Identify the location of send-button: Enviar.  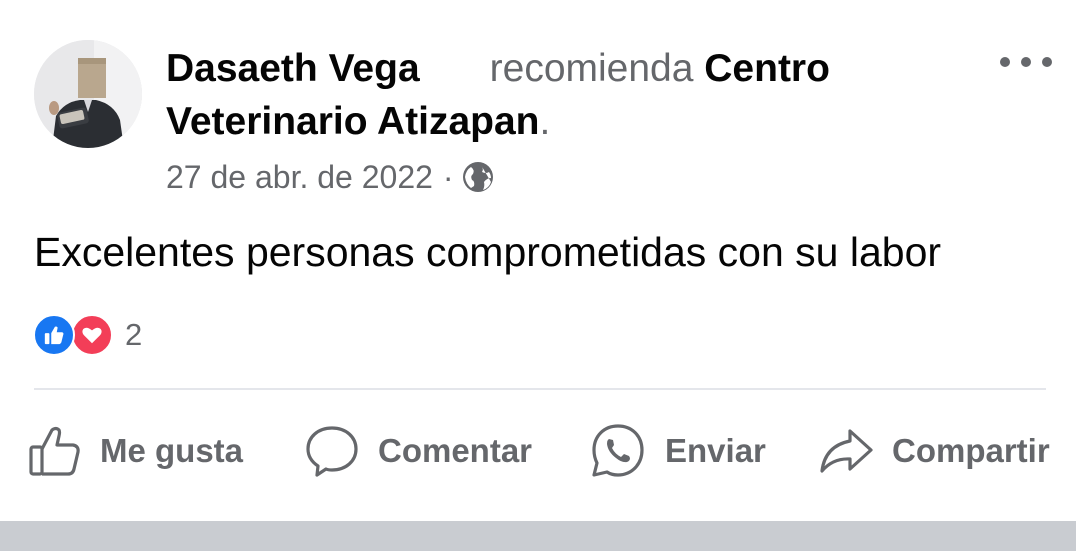
(677, 451).